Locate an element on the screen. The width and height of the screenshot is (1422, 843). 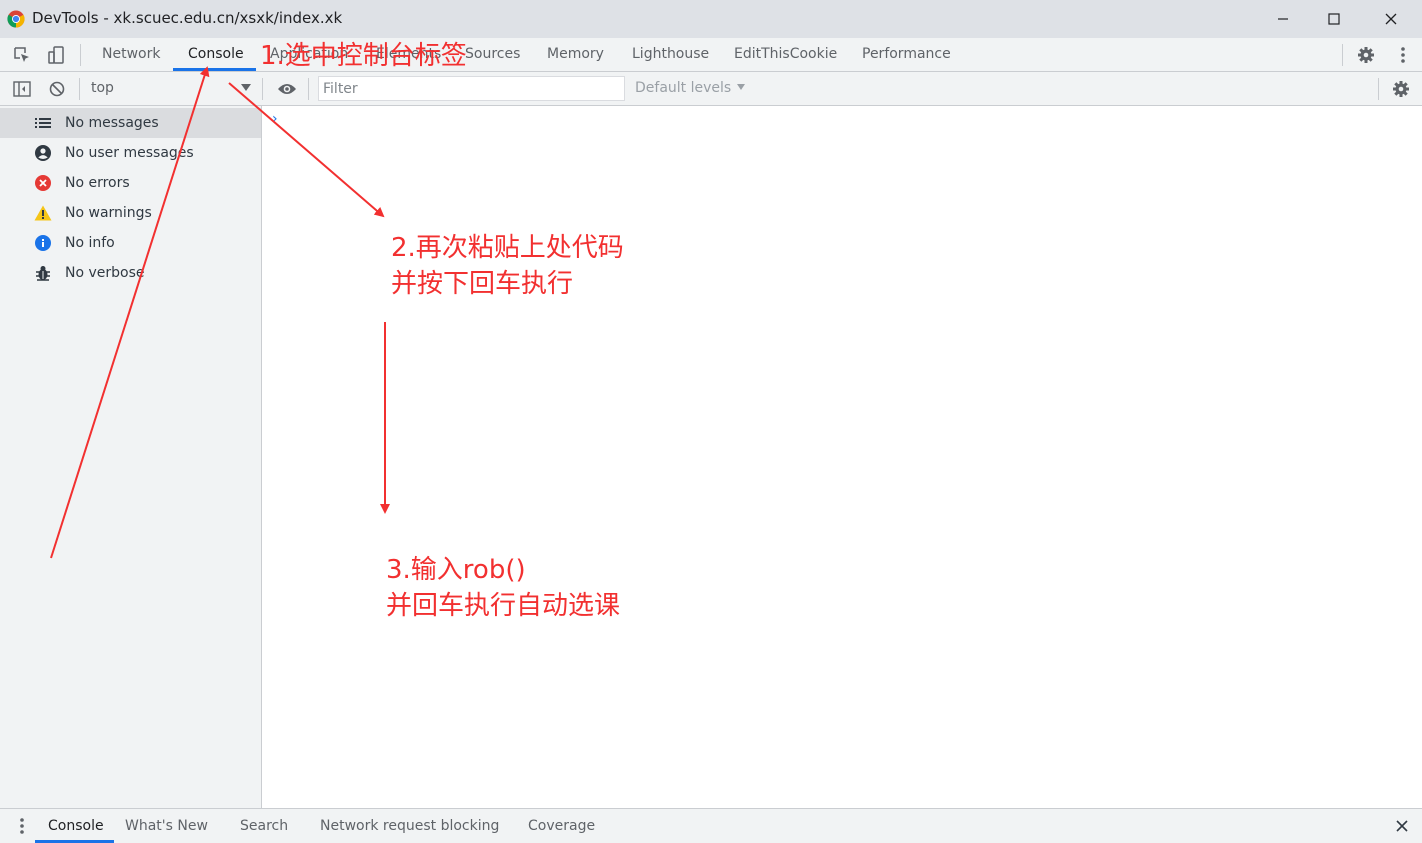
device-icon is located at coordinates (56, 55).